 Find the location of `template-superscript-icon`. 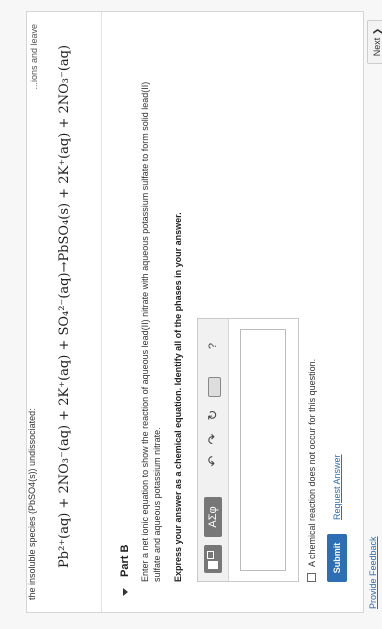

template-superscript-icon is located at coordinates (210, 555).